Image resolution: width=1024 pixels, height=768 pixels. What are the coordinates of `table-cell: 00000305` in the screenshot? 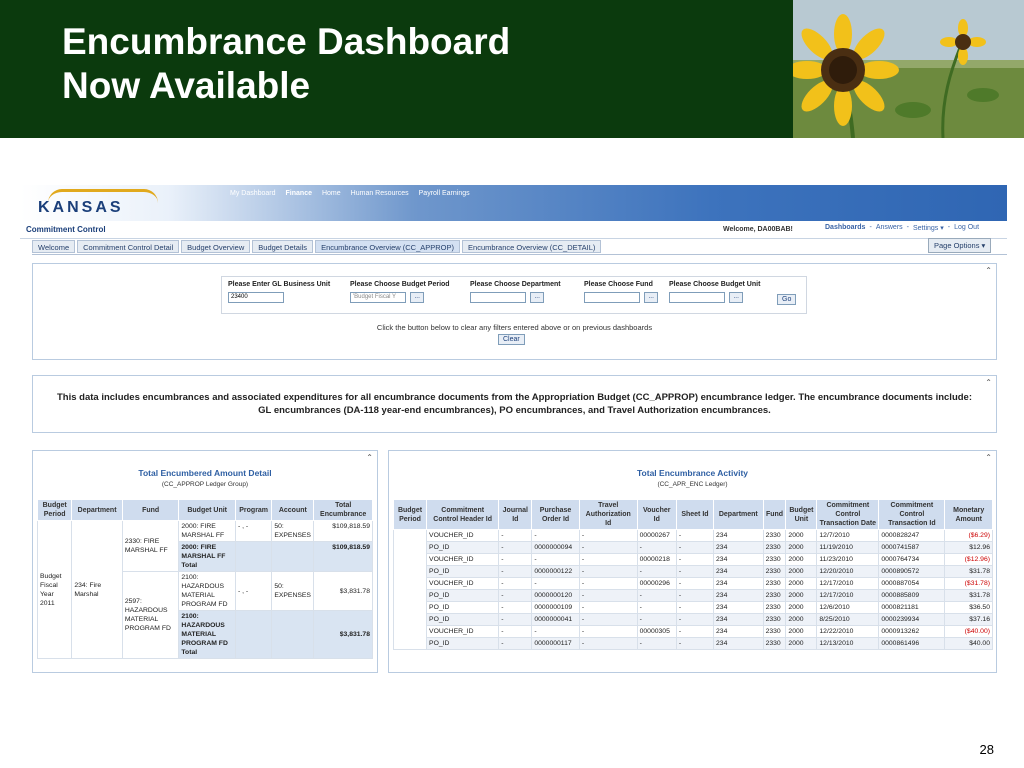 It's located at (656, 631).